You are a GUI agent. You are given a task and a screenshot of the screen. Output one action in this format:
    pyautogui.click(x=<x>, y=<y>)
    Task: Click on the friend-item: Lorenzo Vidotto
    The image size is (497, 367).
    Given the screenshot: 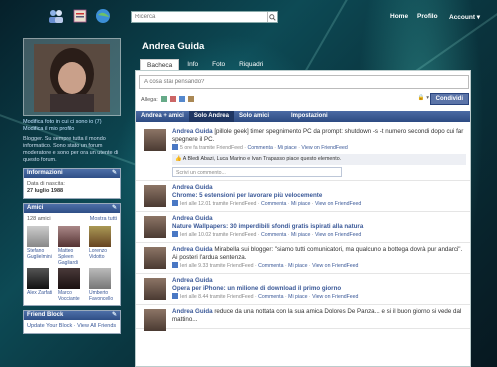 What is the action you would take?
    pyautogui.click(x=103, y=246)
    